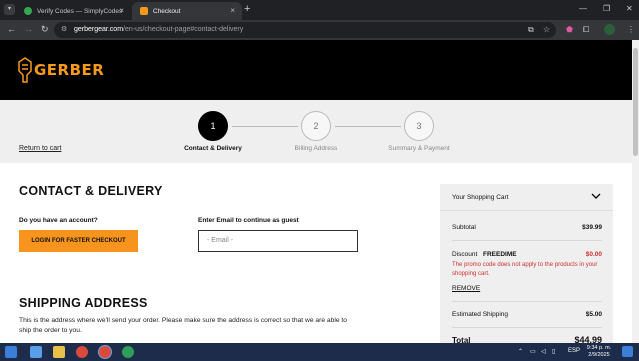  What do you see at coordinates (520, 351) in the screenshot?
I see `tray-chevron-icon: ⌃` at bounding box center [520, 351].